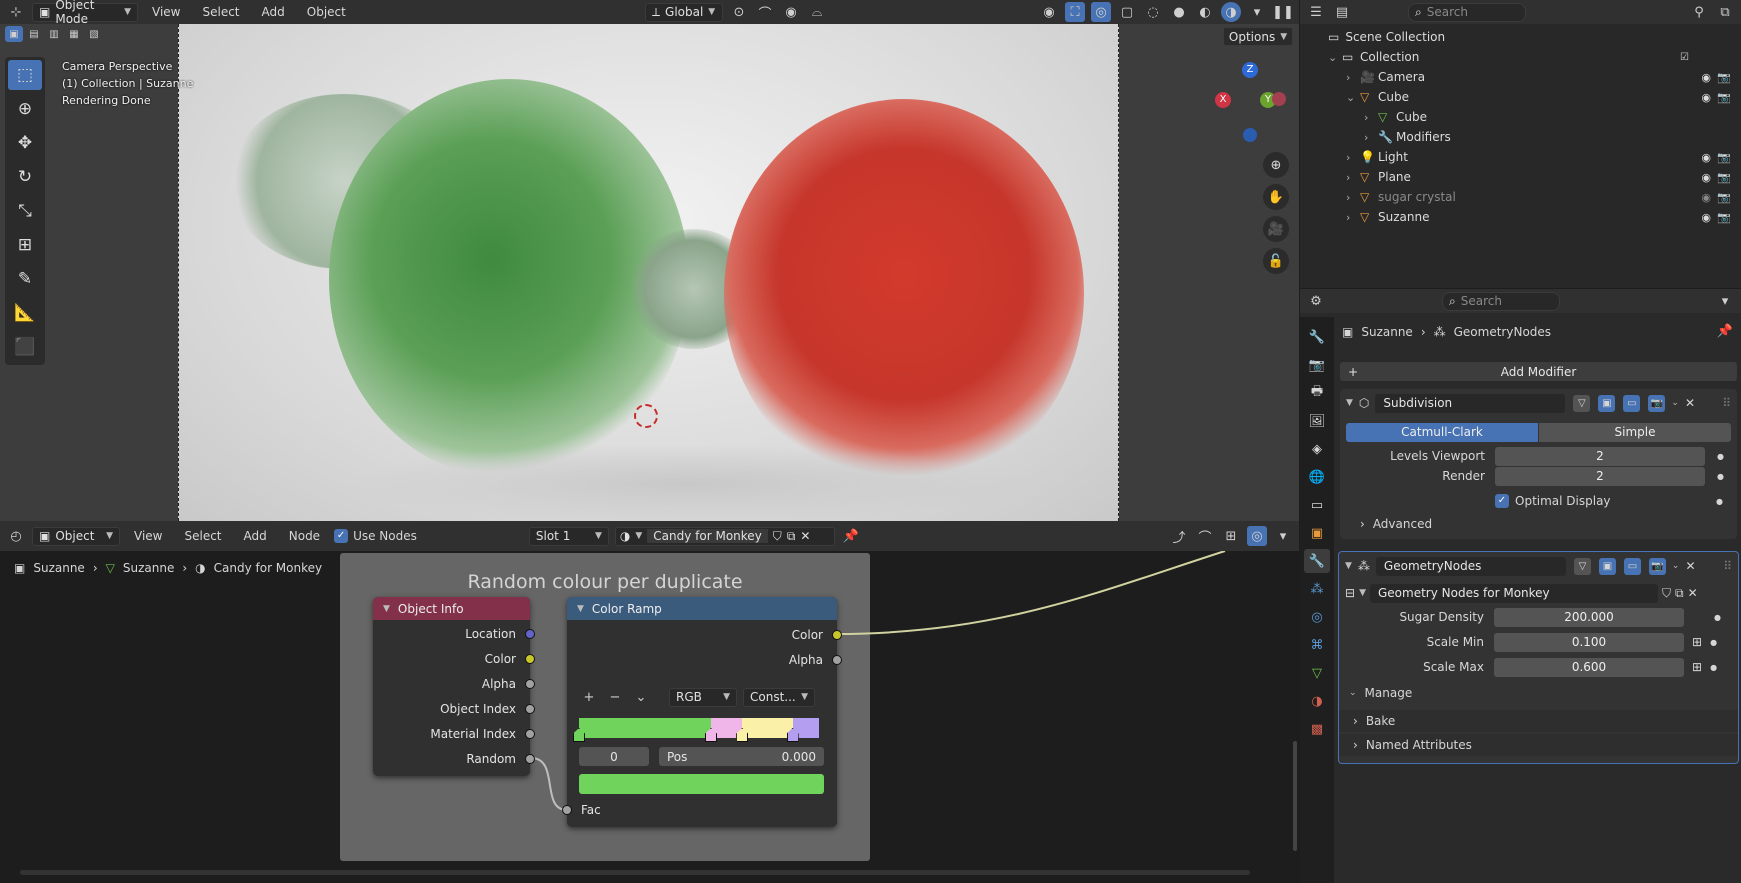  Describe the element at coordinates (530, 633) in the screenshot. I see `vector-socket` at that location.